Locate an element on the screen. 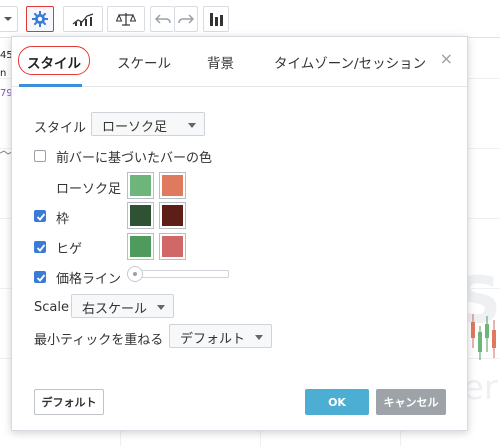  min-tick-label: 最小ティックを重ねる is located at coordinates (99, 340).